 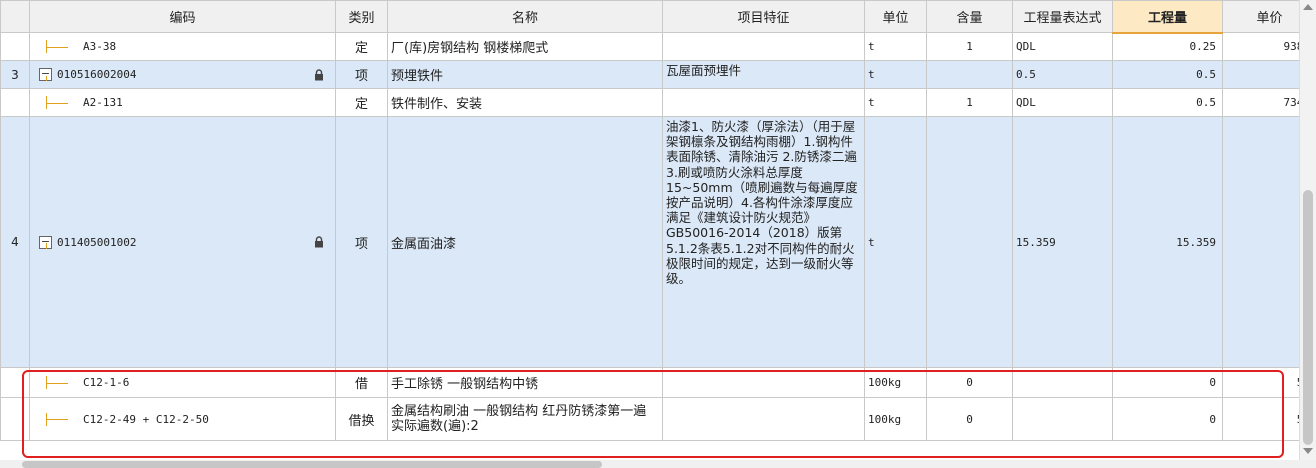 What do you see at coordinates (1167, 242) in the screenshot?
I see `qty-cell: 15.359` at bounding box center [1167, 242].